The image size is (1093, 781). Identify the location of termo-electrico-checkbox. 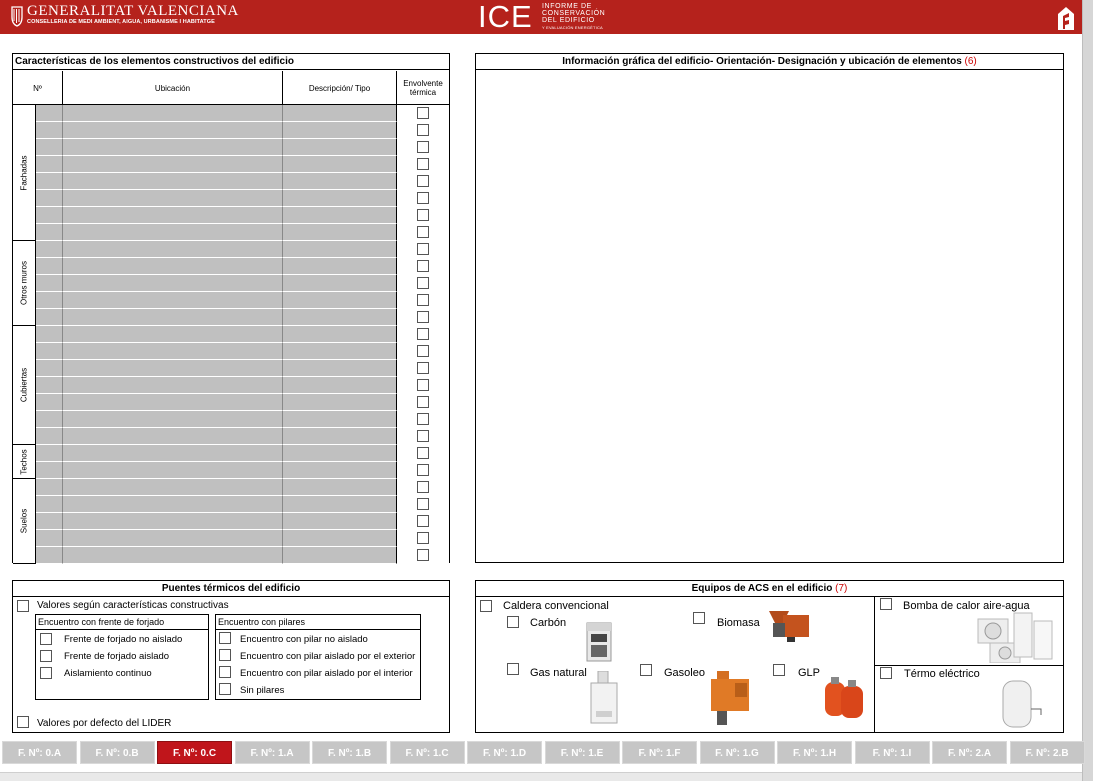
(886, 673).